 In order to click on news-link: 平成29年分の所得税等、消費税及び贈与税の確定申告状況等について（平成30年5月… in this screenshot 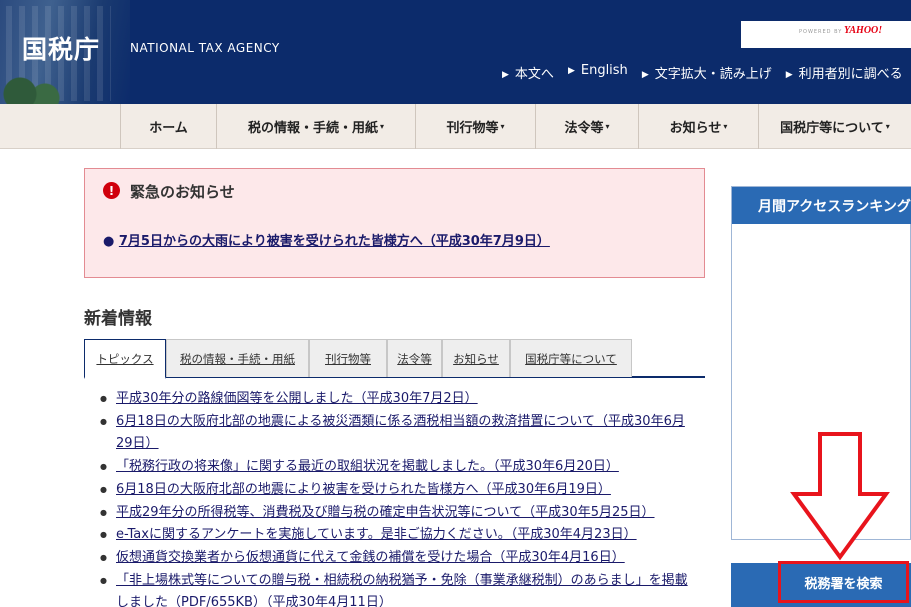, I will do `click(385, 512)`.